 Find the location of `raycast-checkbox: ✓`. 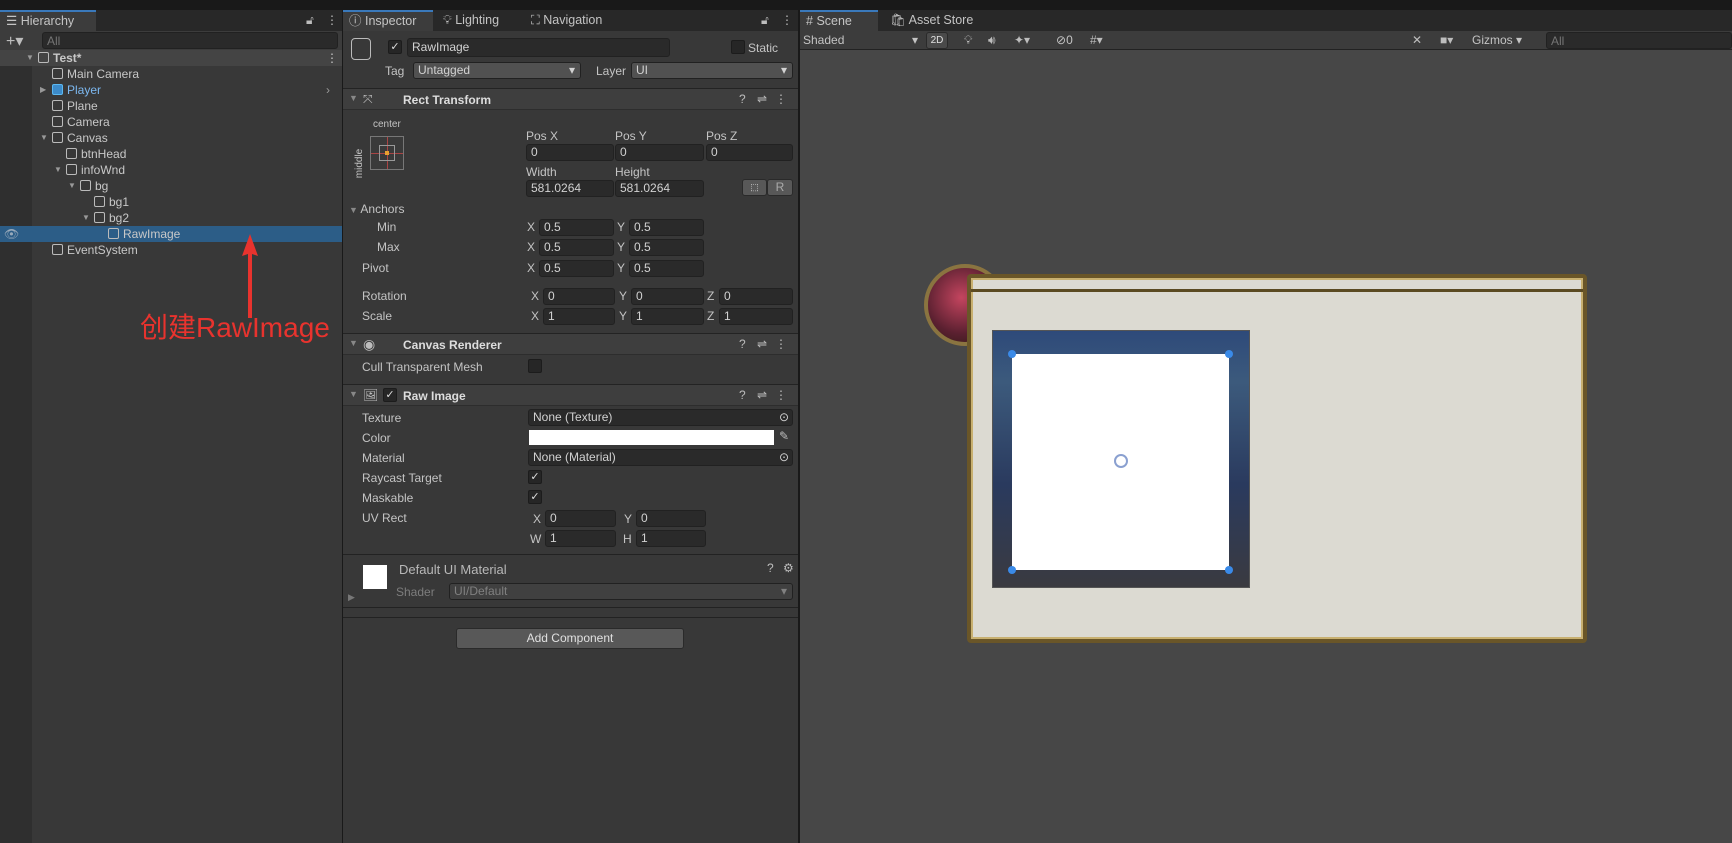

raycast-checkbox: ✓ is located at coordinates (535, 477).